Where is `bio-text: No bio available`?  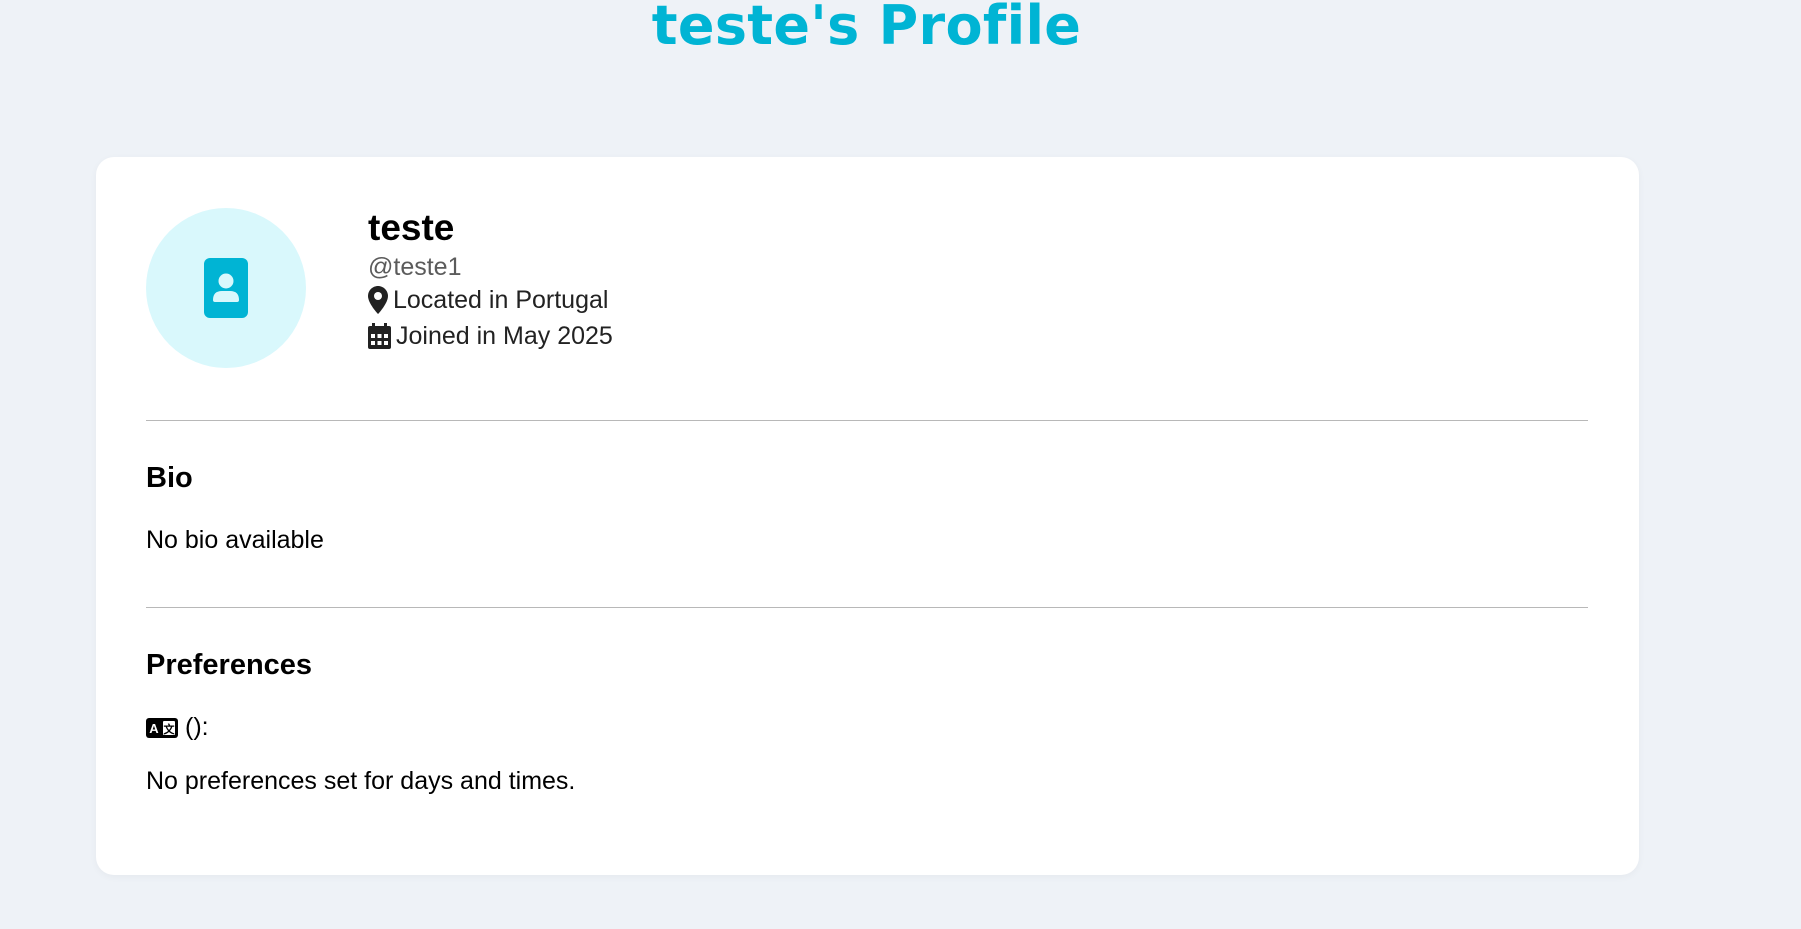
bio-text: No bio available is located at coordinates (235, 540).